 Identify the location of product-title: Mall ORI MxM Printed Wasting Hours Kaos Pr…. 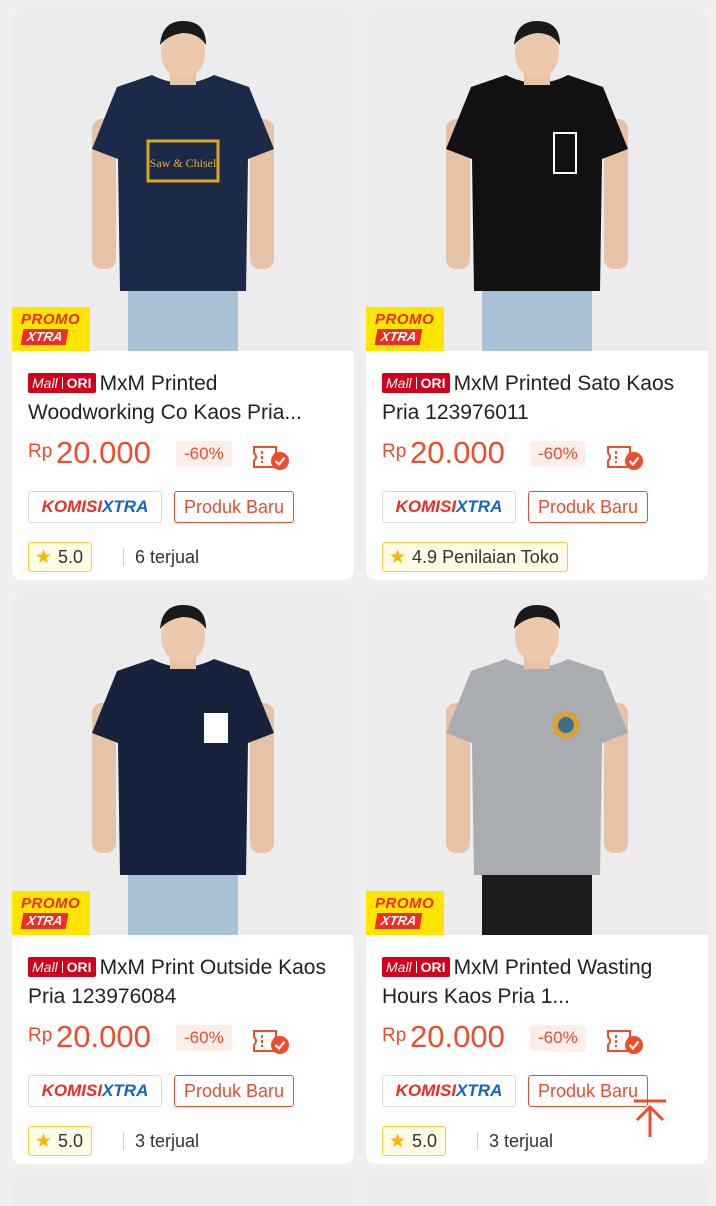
(540, 982).